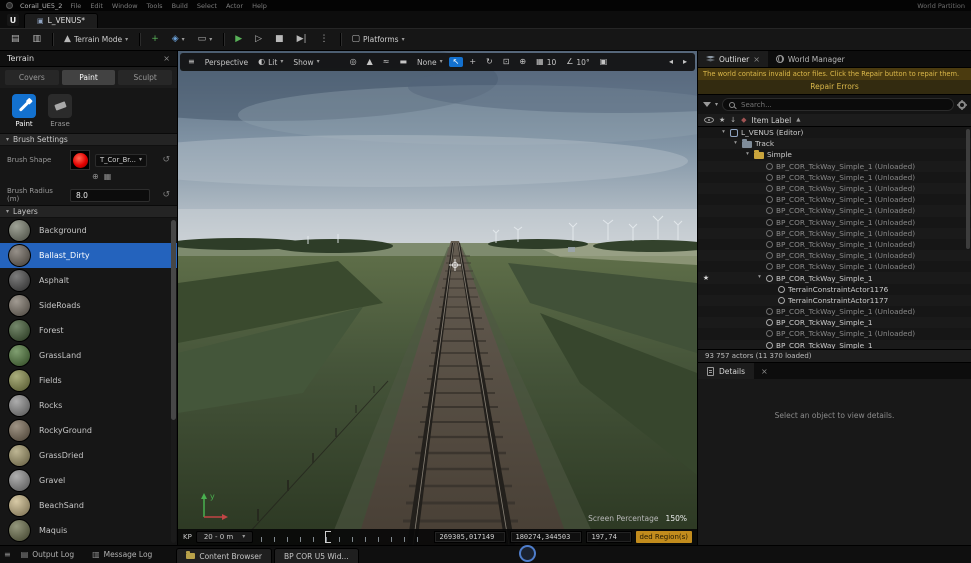 This screenshot has width=971, height=563. I want to click on terrain-mode-tab: Paint, so click(88, 77).